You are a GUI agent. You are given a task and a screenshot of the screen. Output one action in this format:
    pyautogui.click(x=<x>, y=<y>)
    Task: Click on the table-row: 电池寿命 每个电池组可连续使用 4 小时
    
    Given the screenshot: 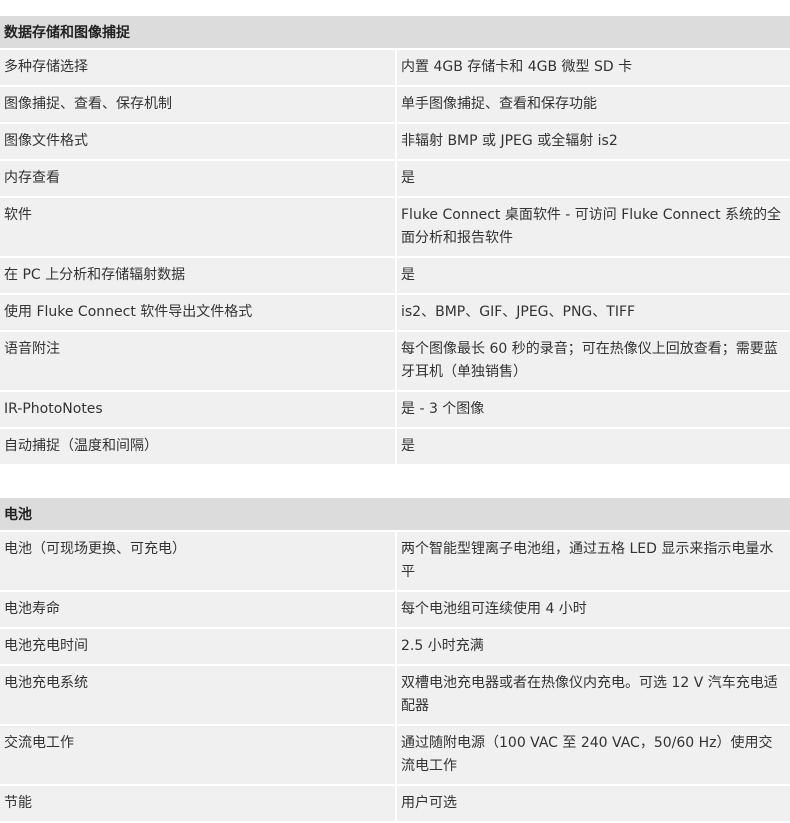 What is the action you would take?
    pyautogui.click(x=395, y=610)
    